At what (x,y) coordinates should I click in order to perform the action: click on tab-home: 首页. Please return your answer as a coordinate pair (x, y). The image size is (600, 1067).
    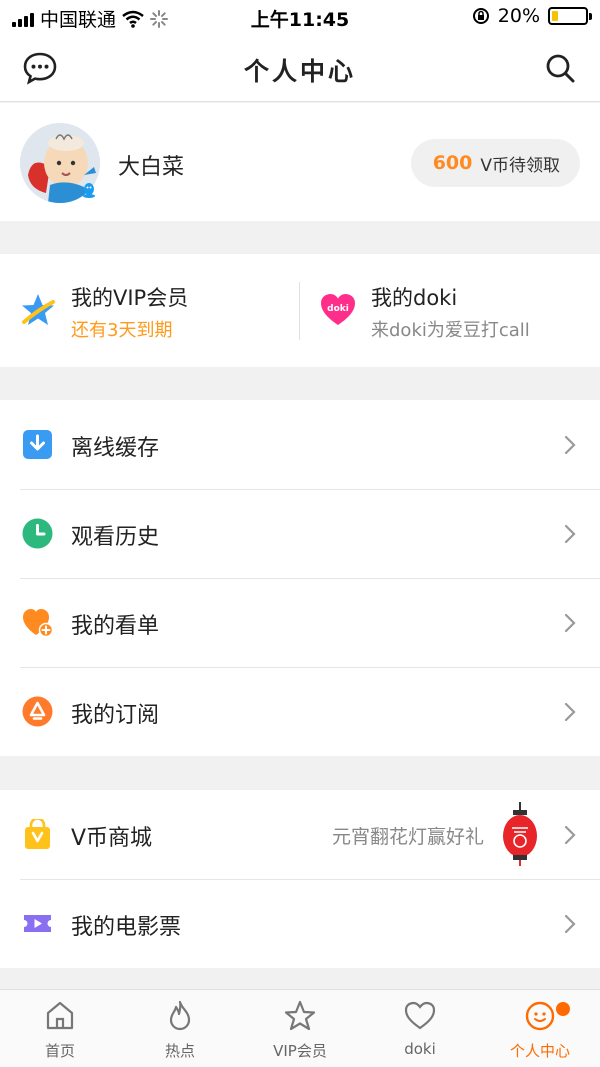
    Looking at the image, I should click on (60, 1030).